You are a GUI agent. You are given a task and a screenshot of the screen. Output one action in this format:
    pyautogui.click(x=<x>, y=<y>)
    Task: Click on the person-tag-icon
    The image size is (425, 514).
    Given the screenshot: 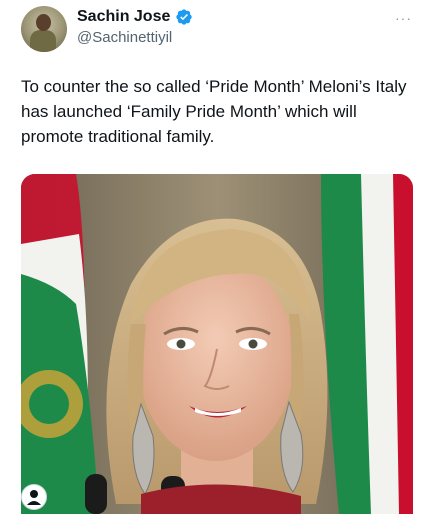 What is the action you would take?
    pyautogui.click(x=34, y=497)
    